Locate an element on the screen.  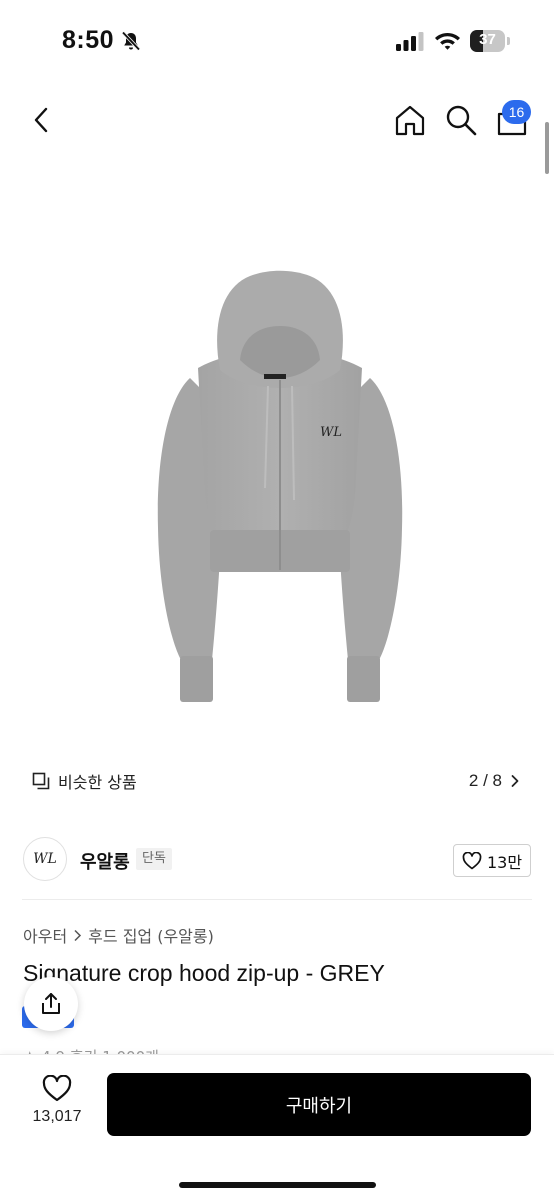
image-pager: 2 / 8 is located at coordinates (492, 781).